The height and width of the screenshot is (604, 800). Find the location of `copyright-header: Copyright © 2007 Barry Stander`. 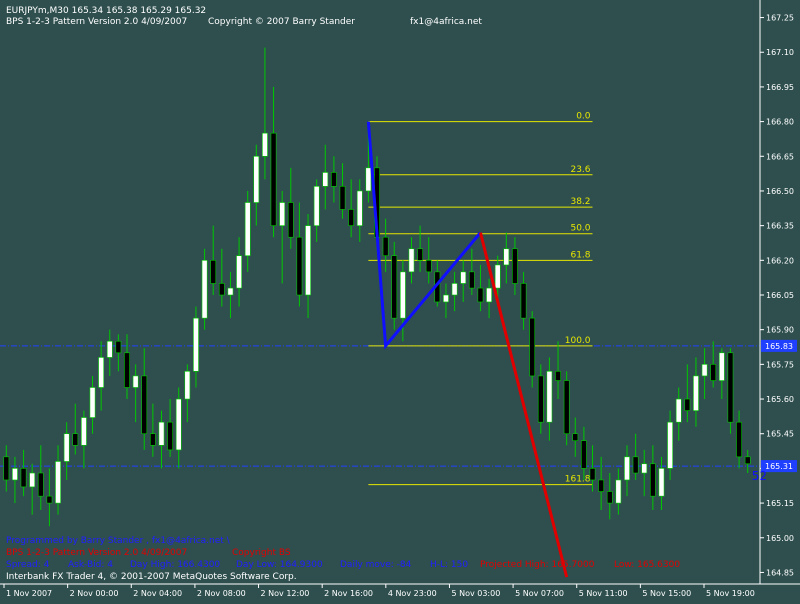

copyright-header: Copyright © 2007 Barry Stander is located at coordinates (281, 22).